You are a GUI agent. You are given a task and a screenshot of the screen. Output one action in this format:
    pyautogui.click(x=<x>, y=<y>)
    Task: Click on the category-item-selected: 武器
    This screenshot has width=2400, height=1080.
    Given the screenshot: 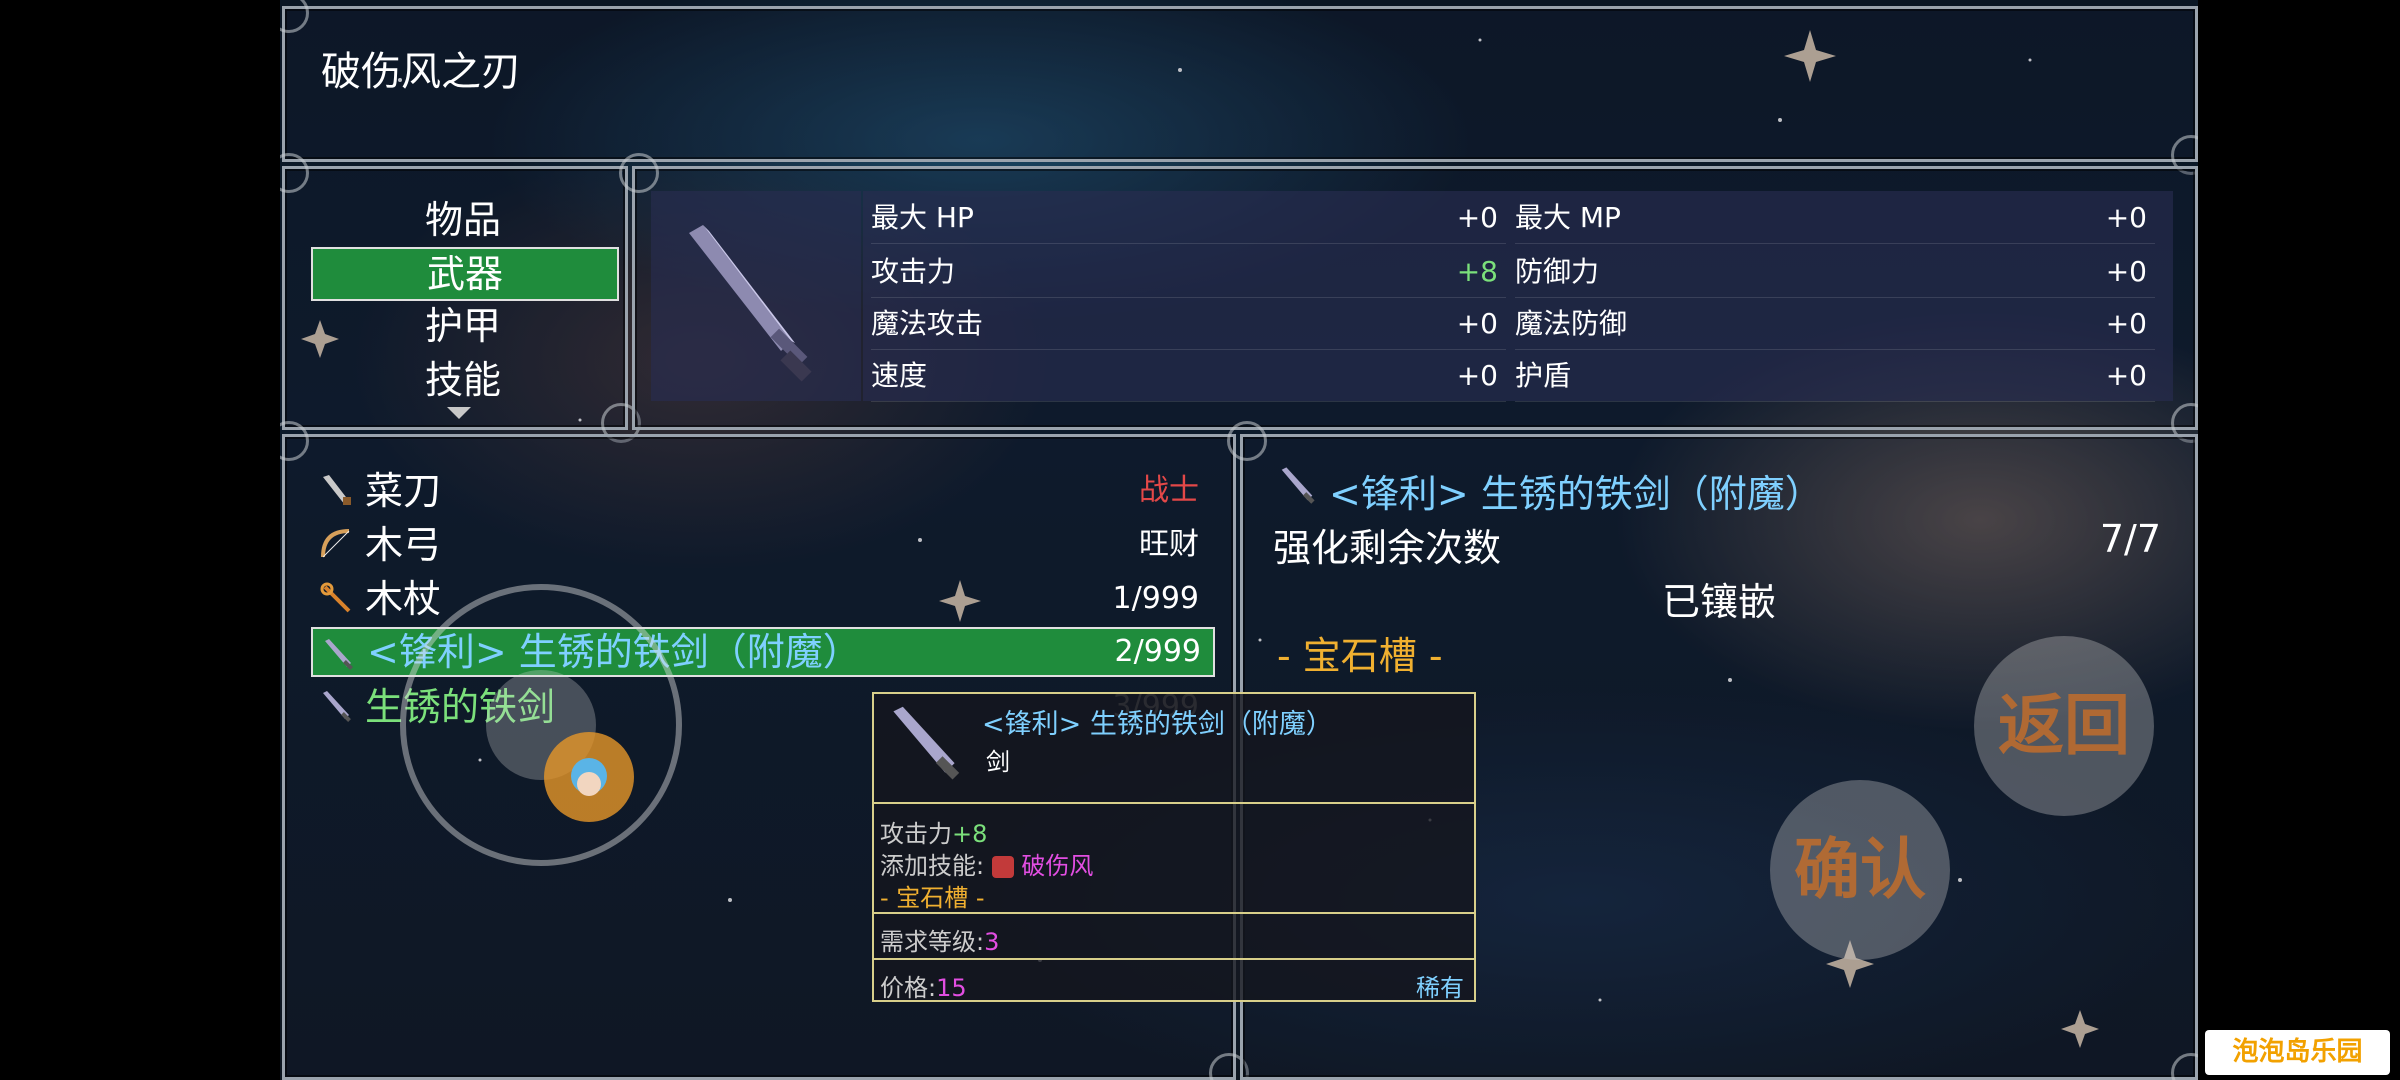 What is the action you would take?
    pyautogui.click(x=465, y=274)
    